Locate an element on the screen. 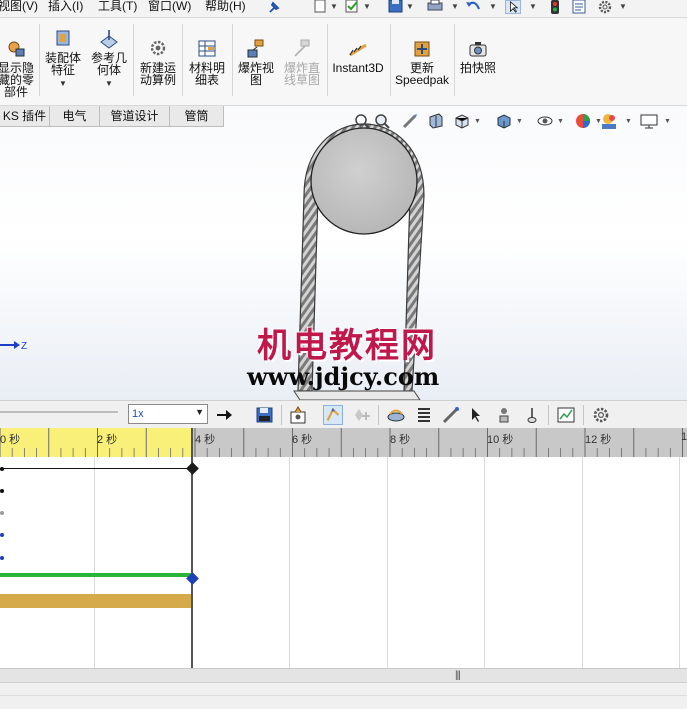 Image resolution: width=687 pixels, height=709 pixels. autokey-icon is located at coordinates (333, 415).